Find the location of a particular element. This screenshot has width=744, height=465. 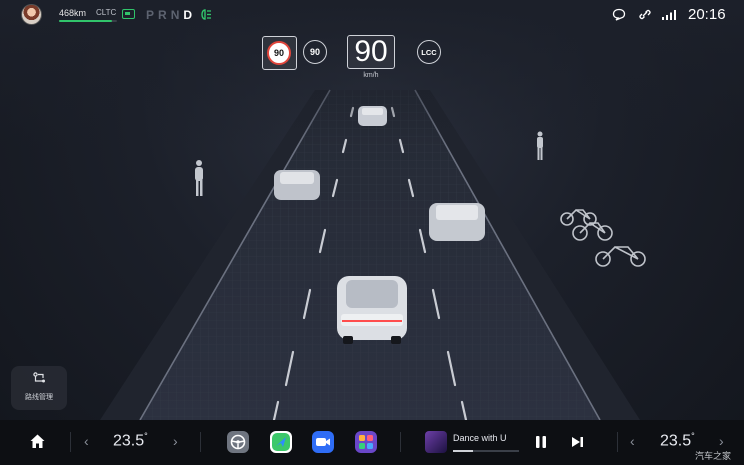

speed-limit-value: 90 is located at coordinates (279, 53).